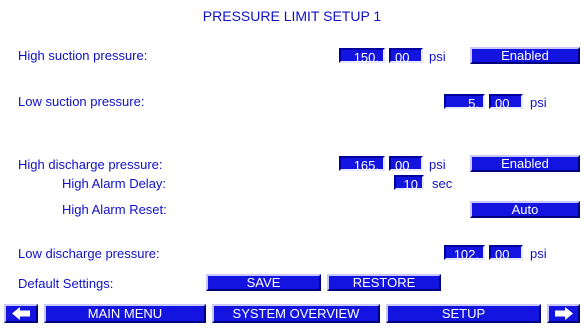 This screenshot has height=328, width=584. Describe the element at coordinates (506, 253) in the screenshot. I see `low-discharge-dec-field: 00` at that location.